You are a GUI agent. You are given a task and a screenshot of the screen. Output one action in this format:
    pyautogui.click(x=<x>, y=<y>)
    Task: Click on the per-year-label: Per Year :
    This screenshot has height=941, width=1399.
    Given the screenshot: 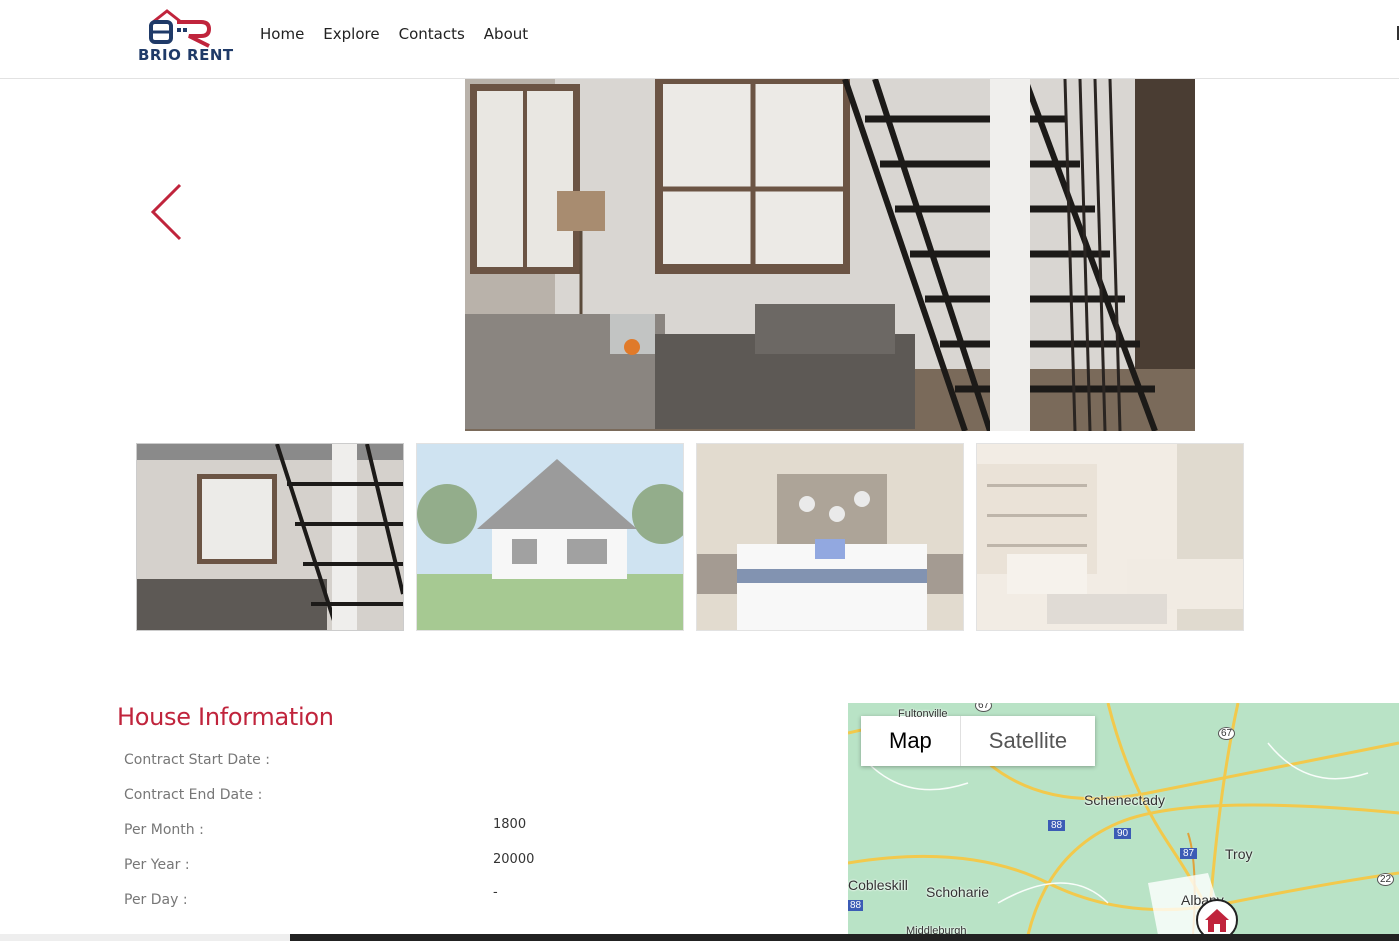 What is the action you would take?
    pyautogui.click(x=157, y=865)
    